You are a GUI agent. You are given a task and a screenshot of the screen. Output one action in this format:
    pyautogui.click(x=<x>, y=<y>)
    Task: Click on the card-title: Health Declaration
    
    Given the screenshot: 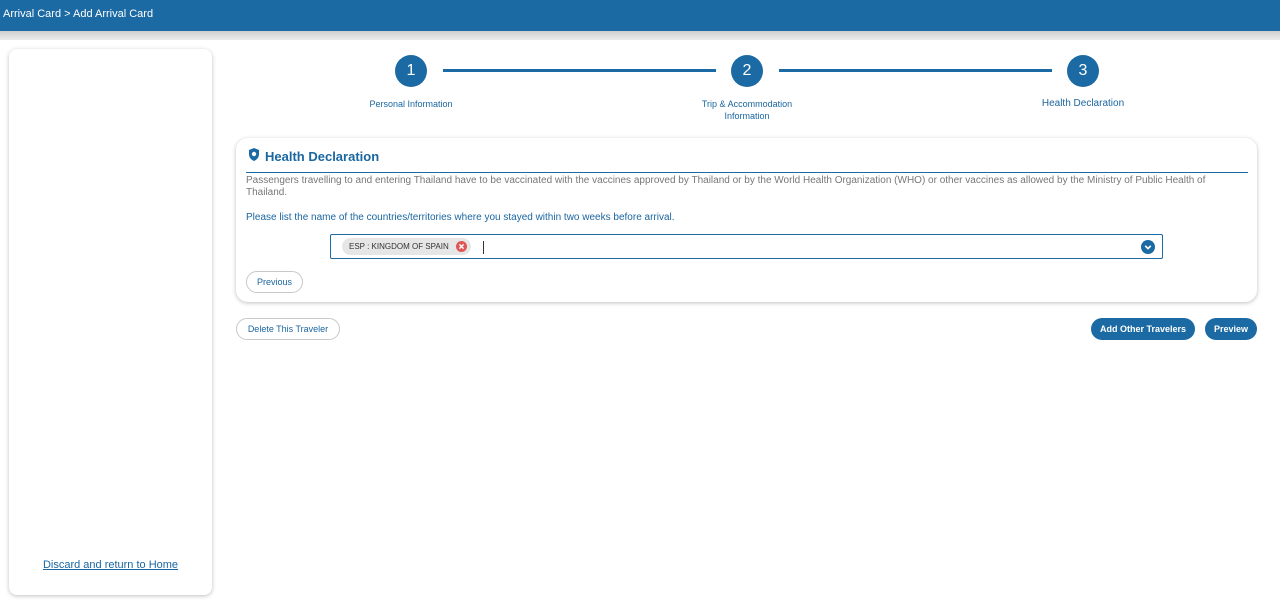 What is the action you would take?
    pyautogui.click(x=322, y=156)
    